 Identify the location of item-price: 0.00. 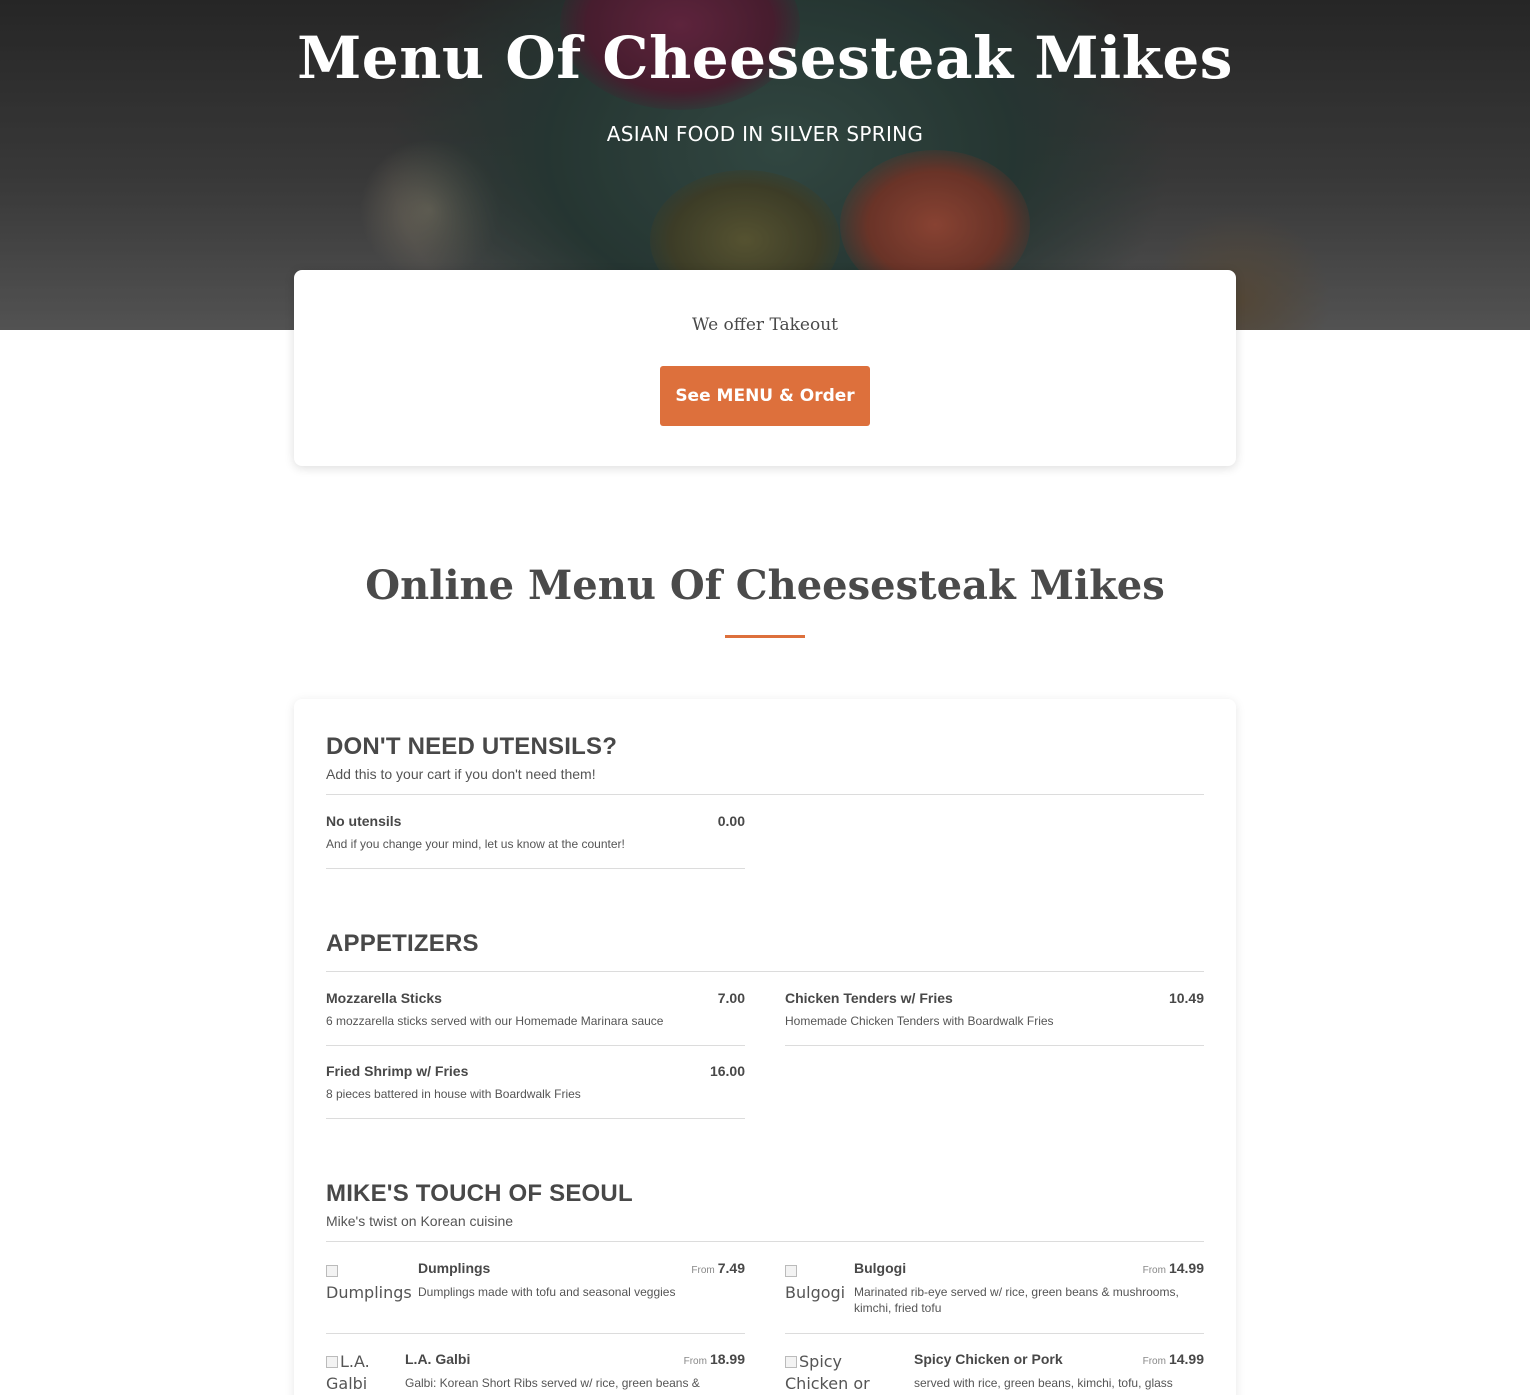
(731, 821).